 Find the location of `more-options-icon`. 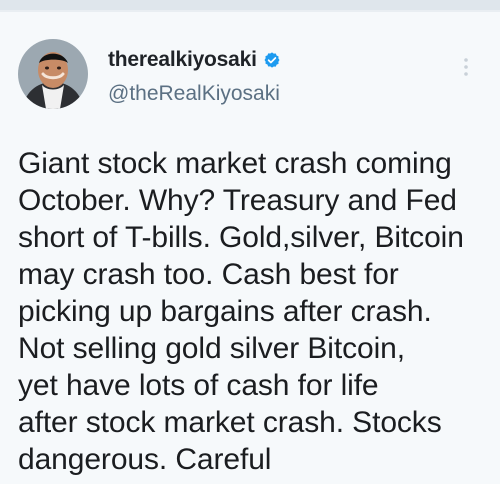

more-options-icon is located at coordinates (466, 67).